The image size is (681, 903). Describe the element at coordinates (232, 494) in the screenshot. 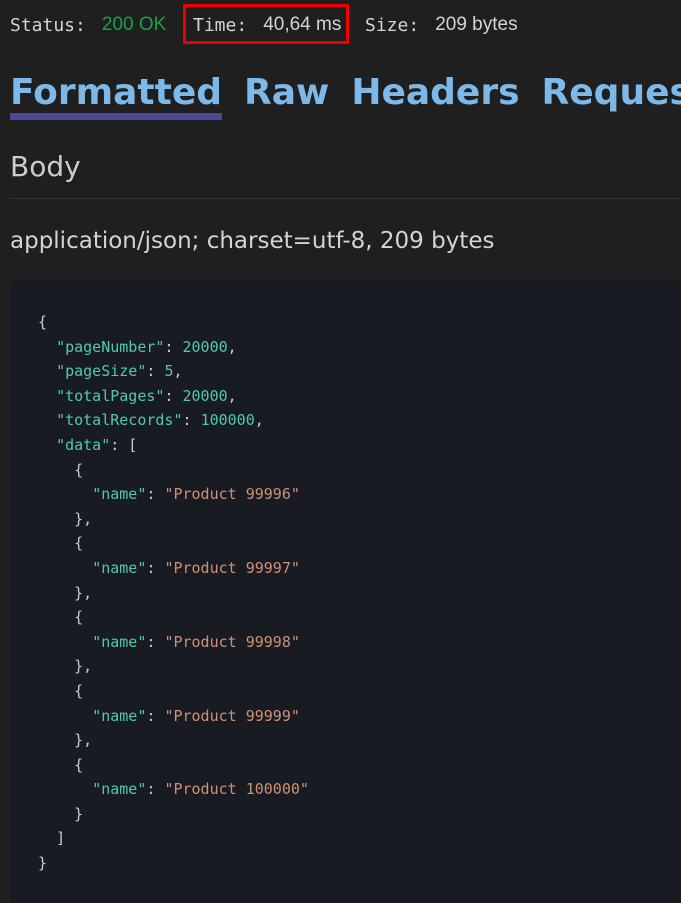

I see `json-value-name: Product 99996` at that location.